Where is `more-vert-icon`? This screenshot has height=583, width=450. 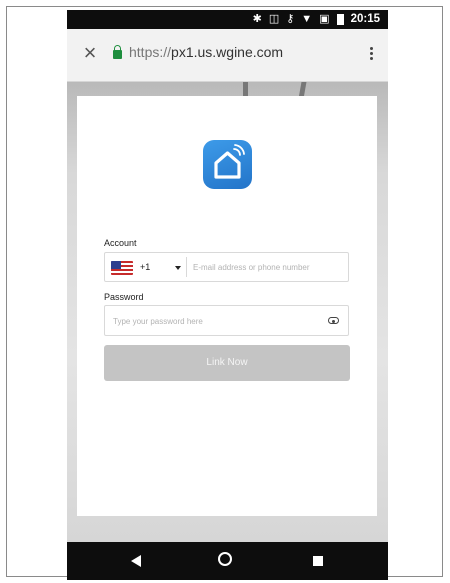 more-vert-icon is located at coordinates (371, 55).